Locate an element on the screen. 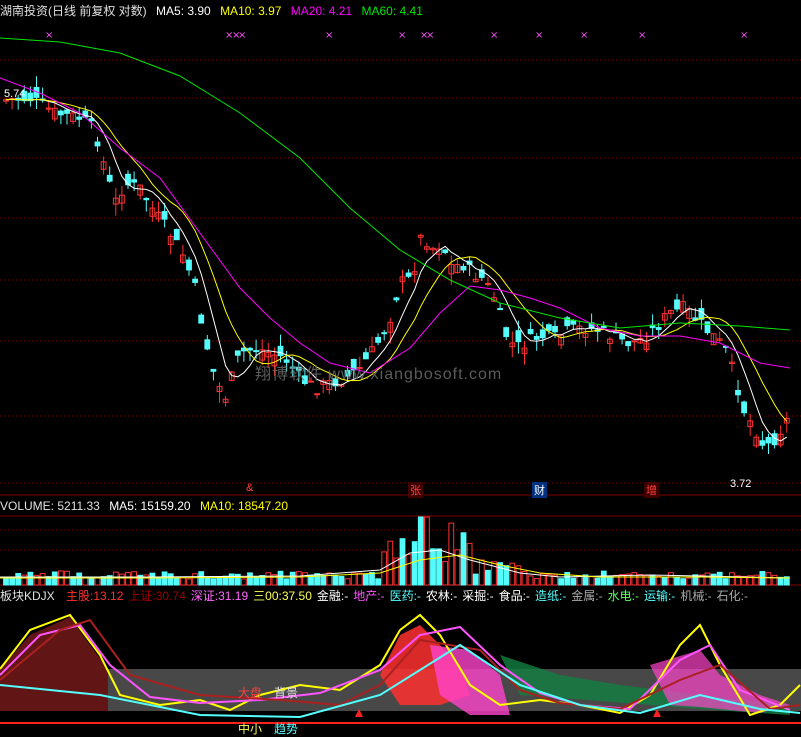 The width and height of the screenshot is (801, 737). kdj-item-11: 金属:- is located at coordinates (587, 596).